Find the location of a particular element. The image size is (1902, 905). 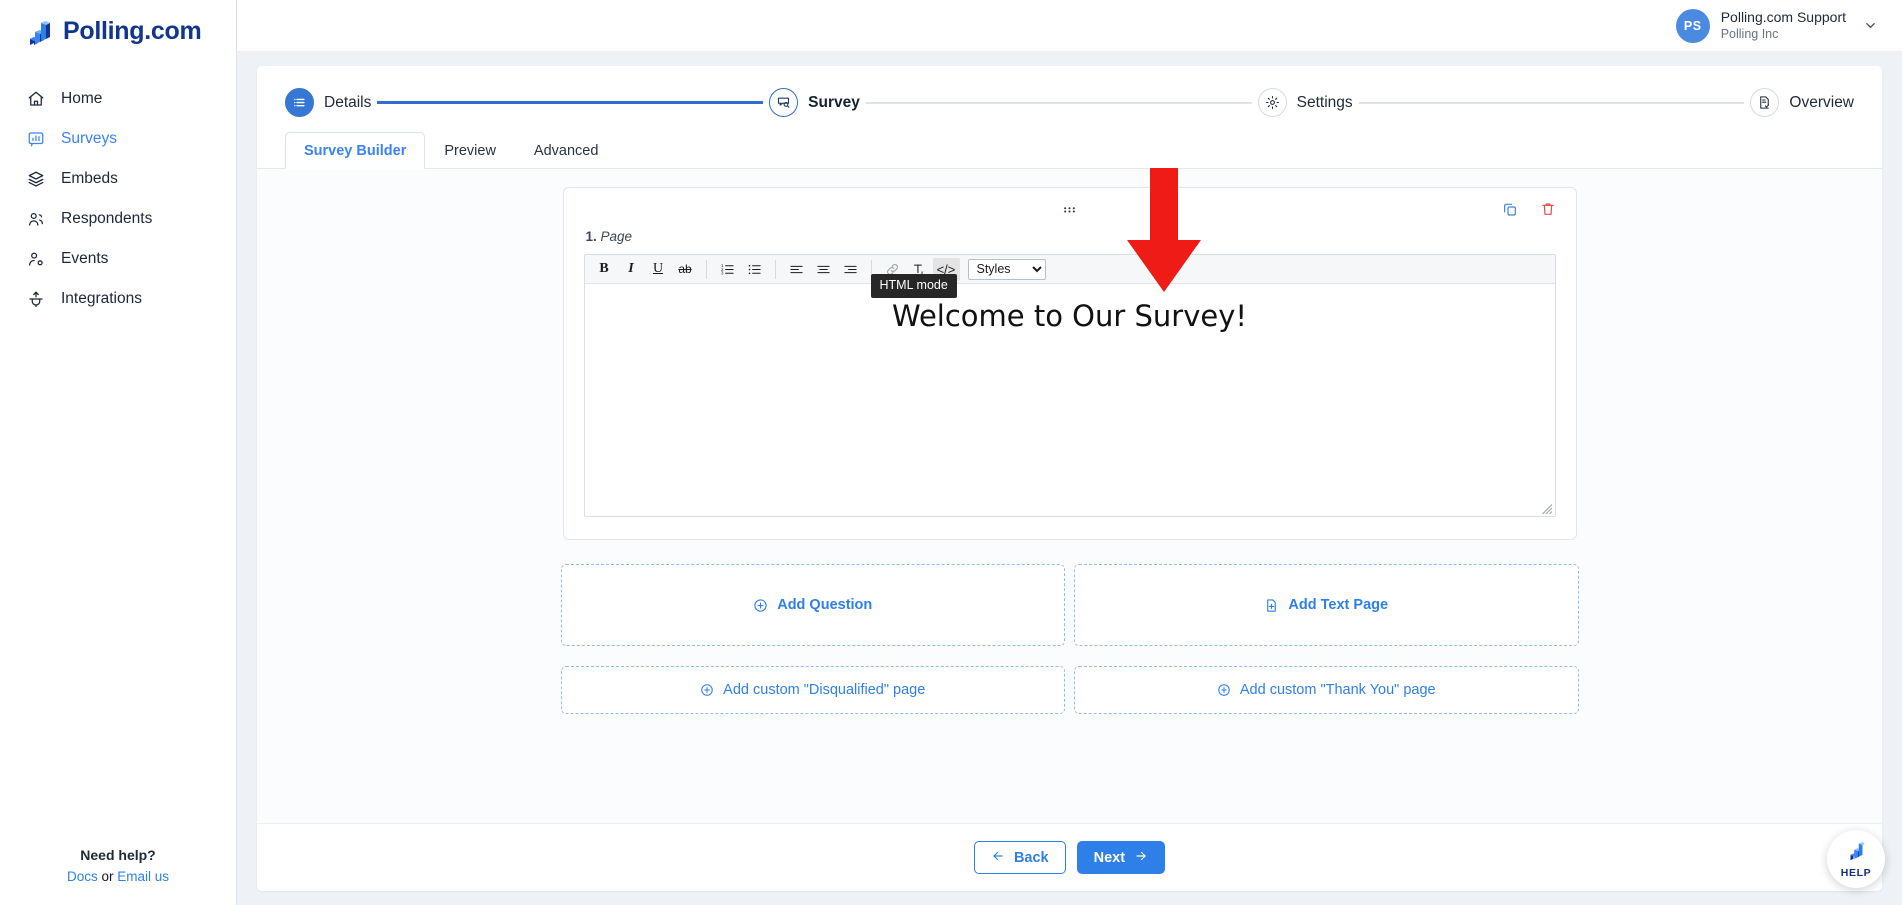

drag-dots-icon is located at coordinates (1069, 211).